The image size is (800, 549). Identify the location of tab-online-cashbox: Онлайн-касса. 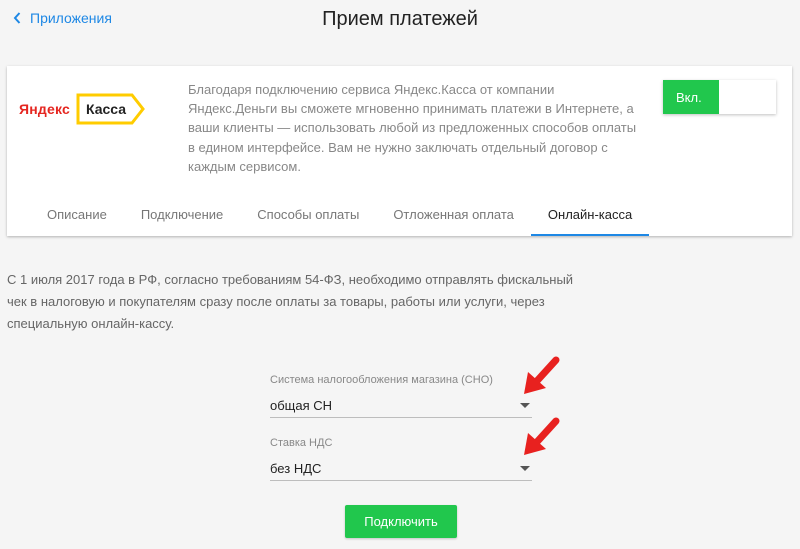
(590, 214).